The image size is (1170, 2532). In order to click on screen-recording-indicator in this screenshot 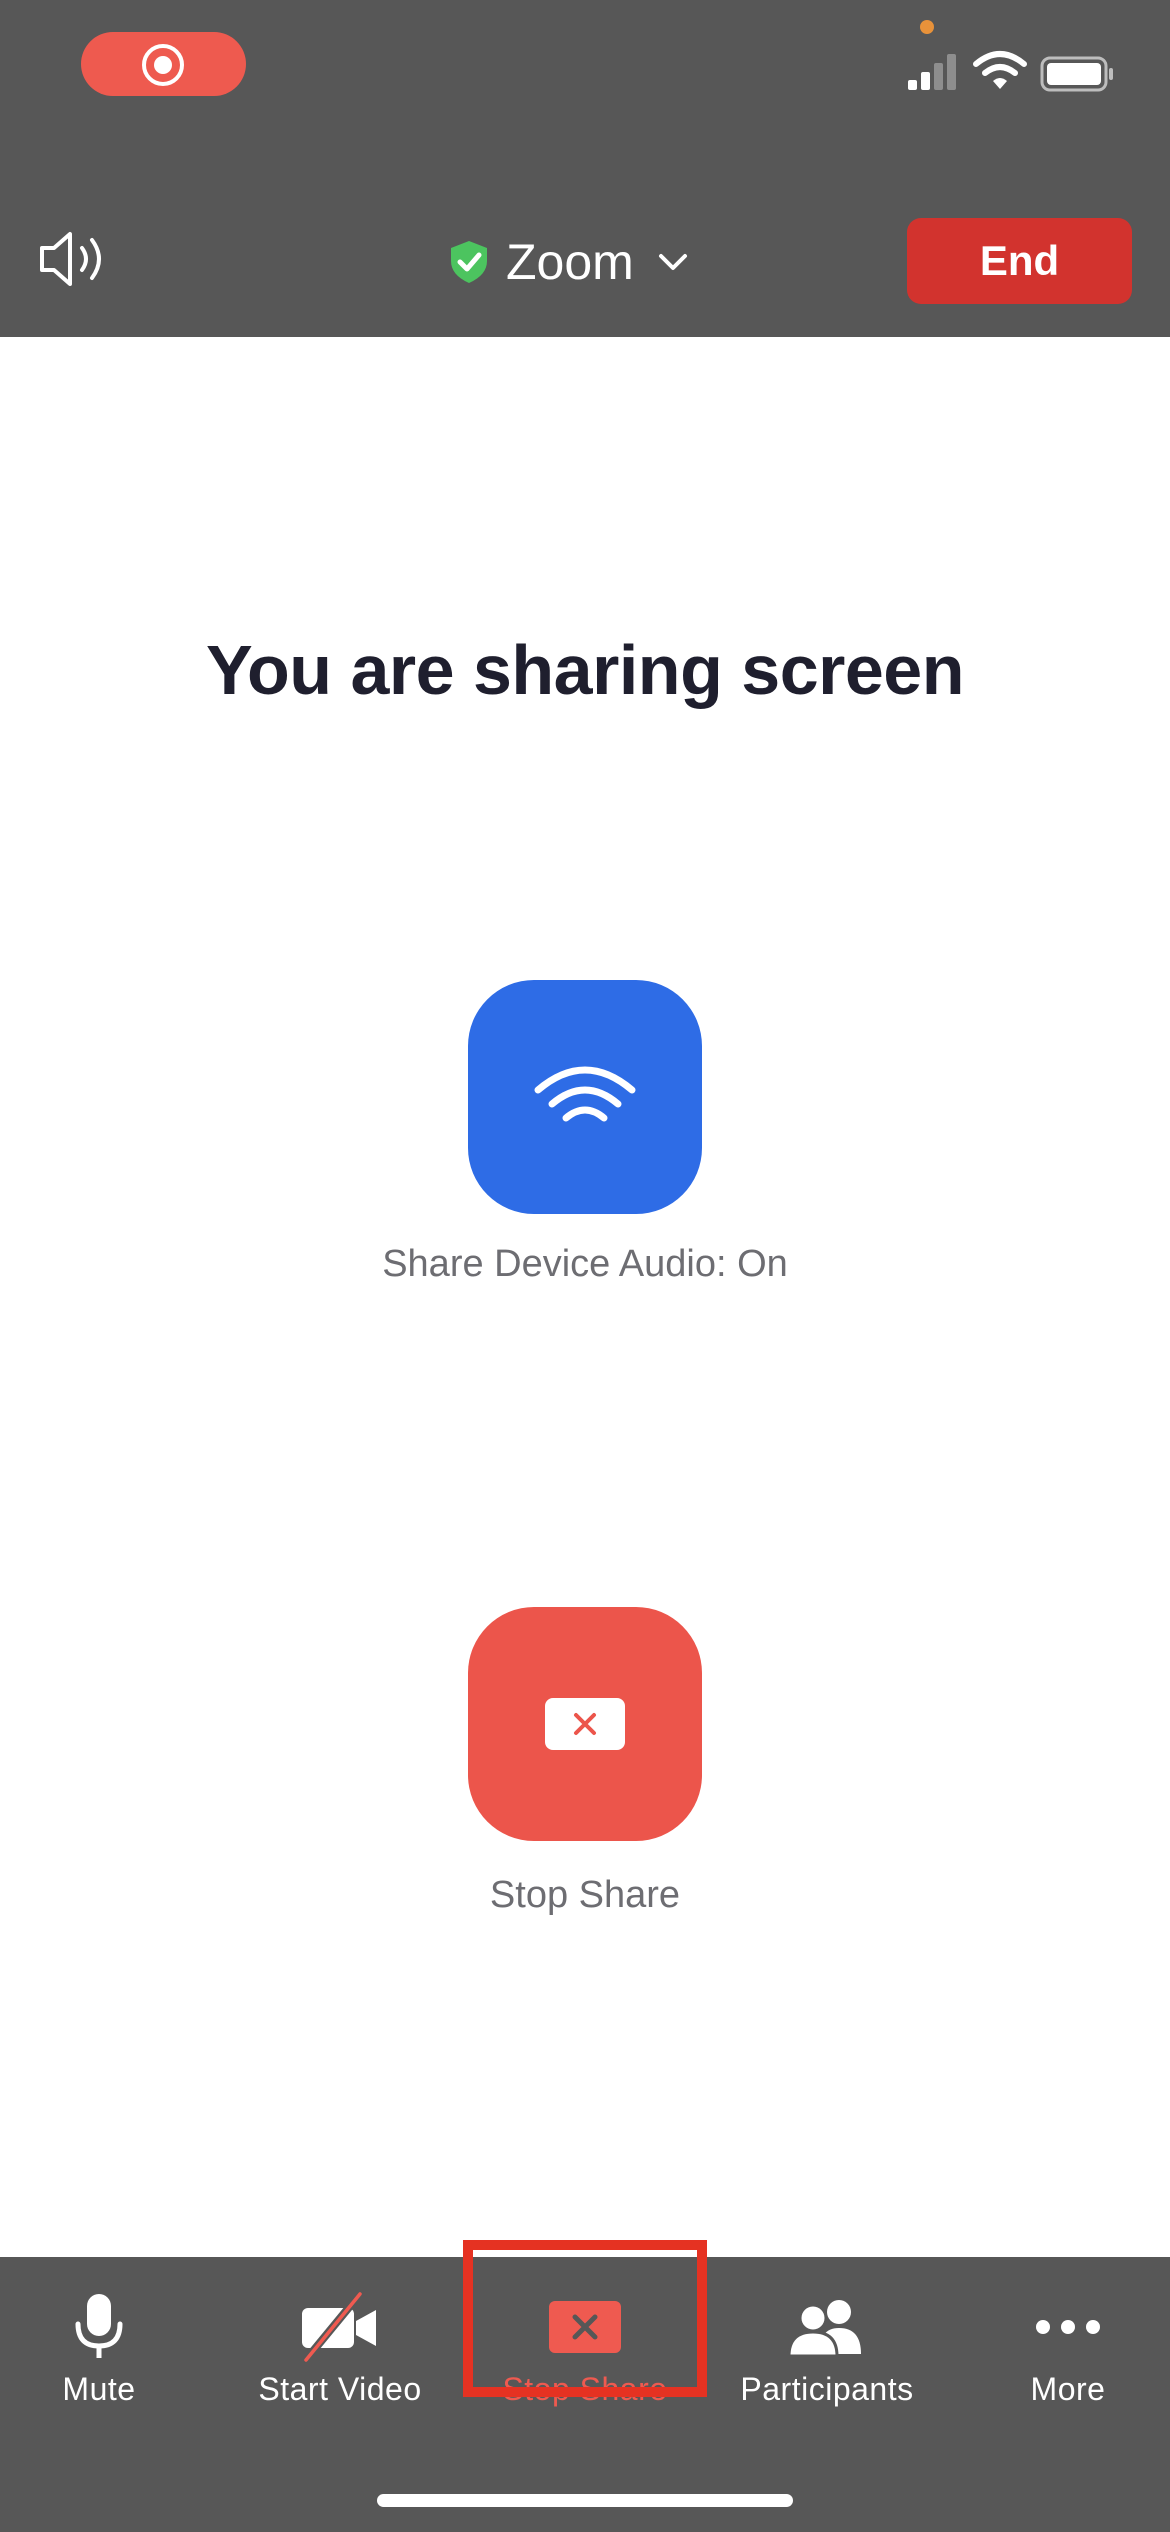, I will do `click(163, 64)`.